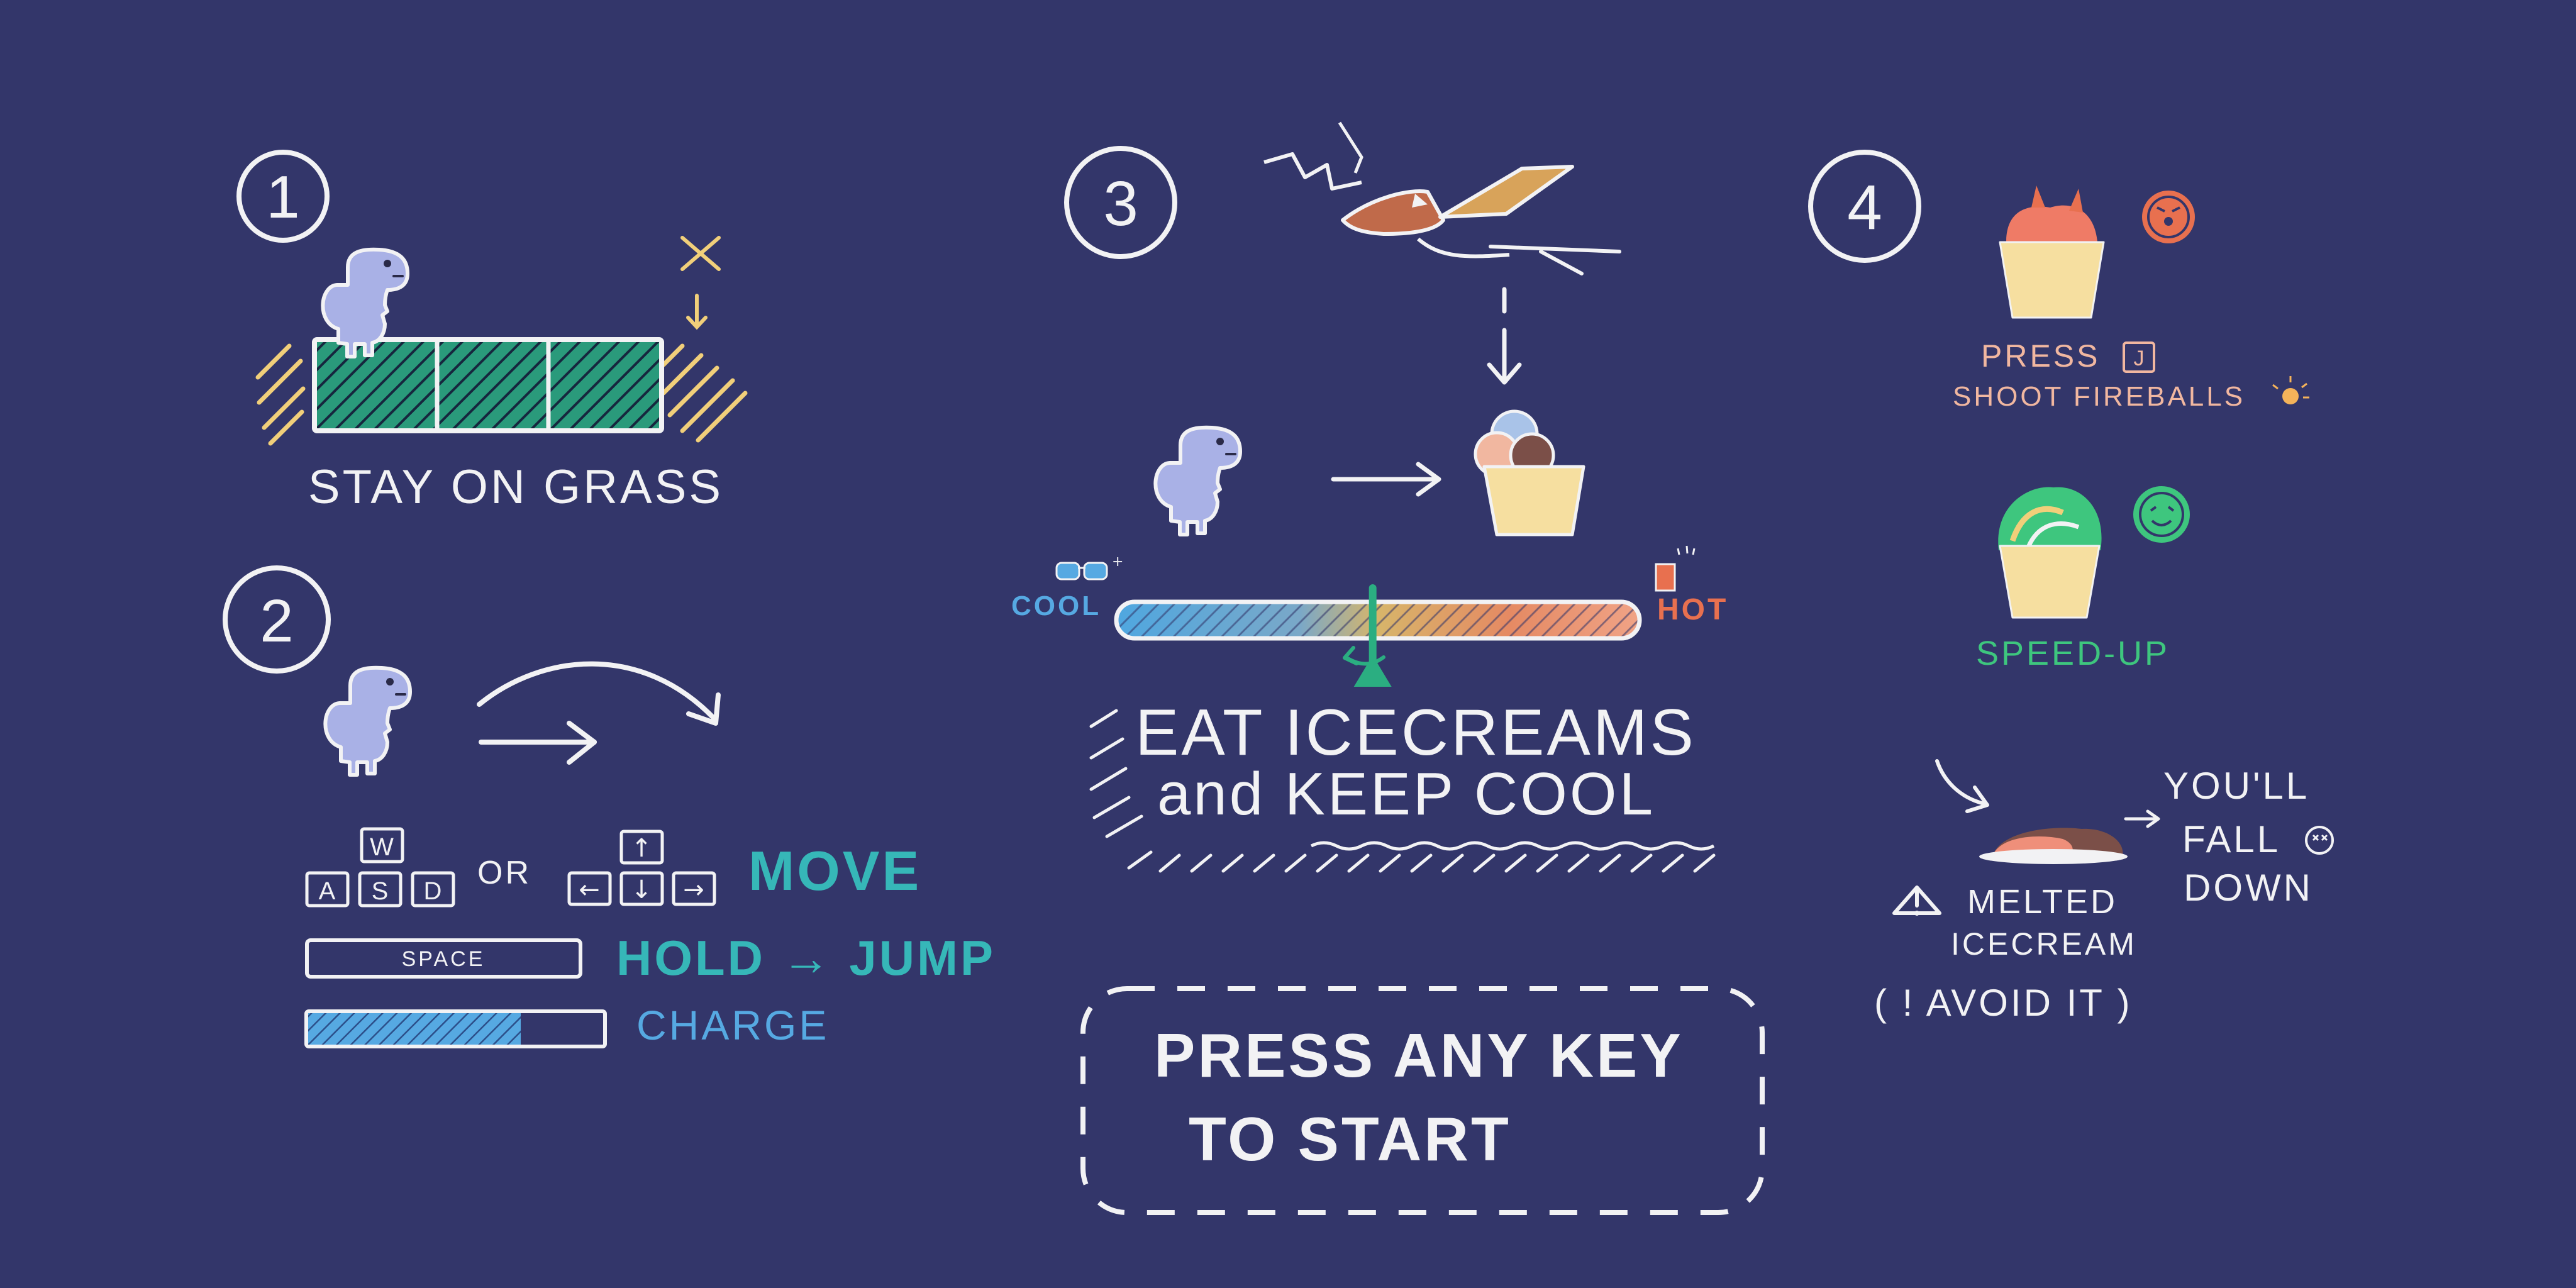 This screenshot has height=1288, width=2576. What do you see at coordinates (693, 889) in the screenshot?
I see `arrow-right-icon: →` at bounding box center [693, 889].